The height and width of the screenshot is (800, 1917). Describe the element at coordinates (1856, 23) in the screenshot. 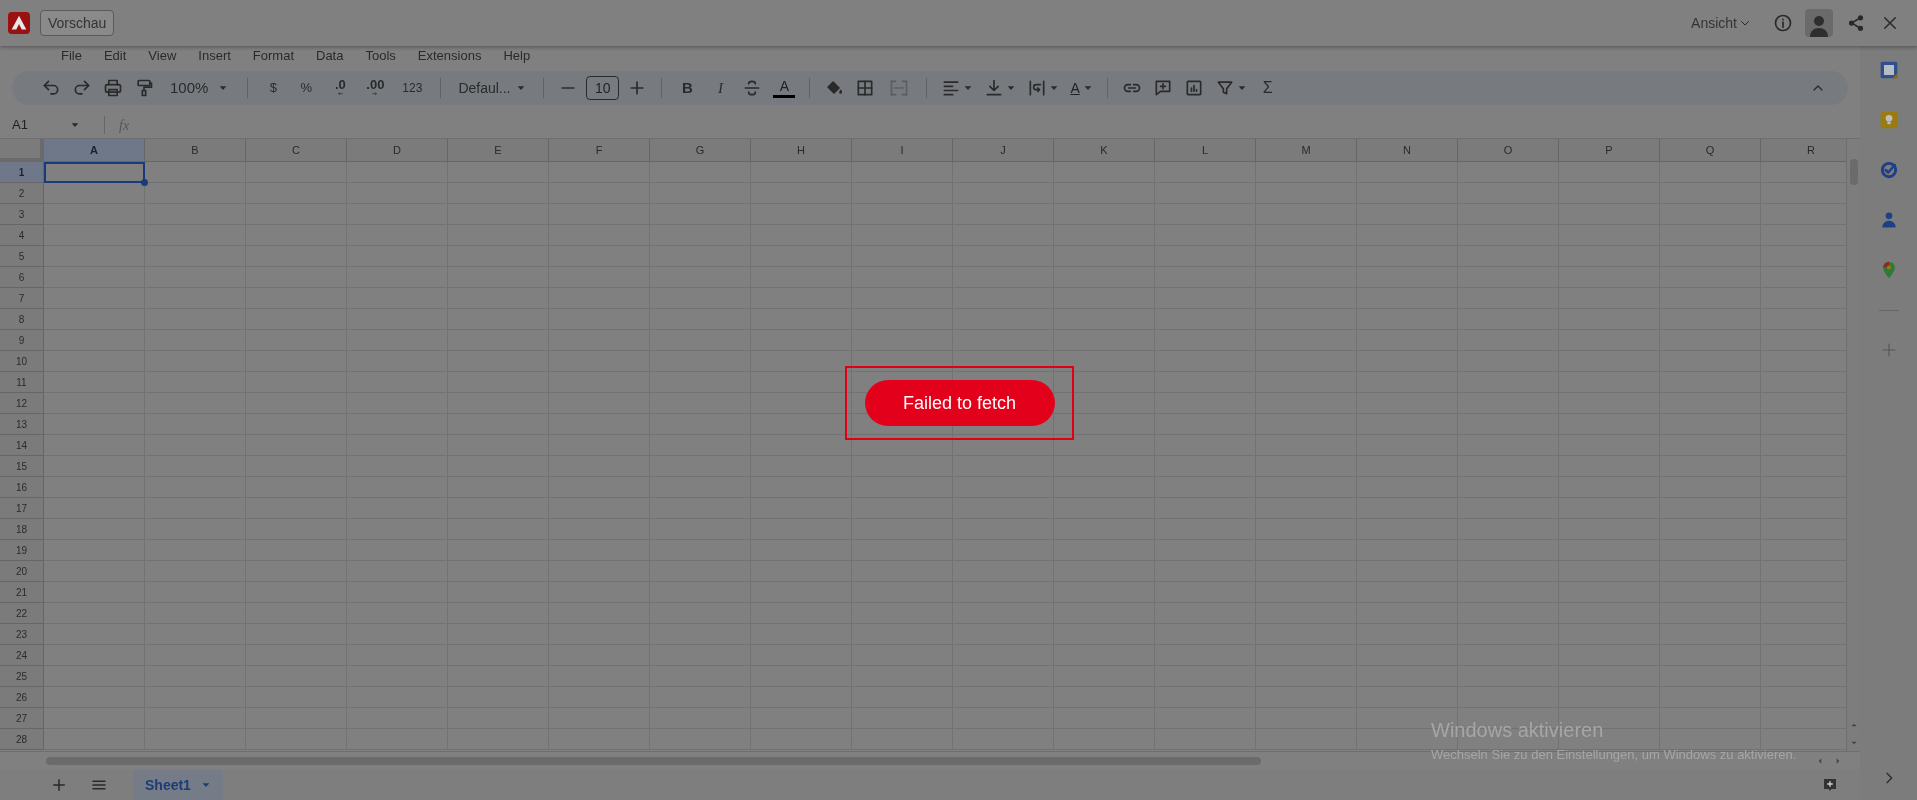

I see `share-icon` at that location.